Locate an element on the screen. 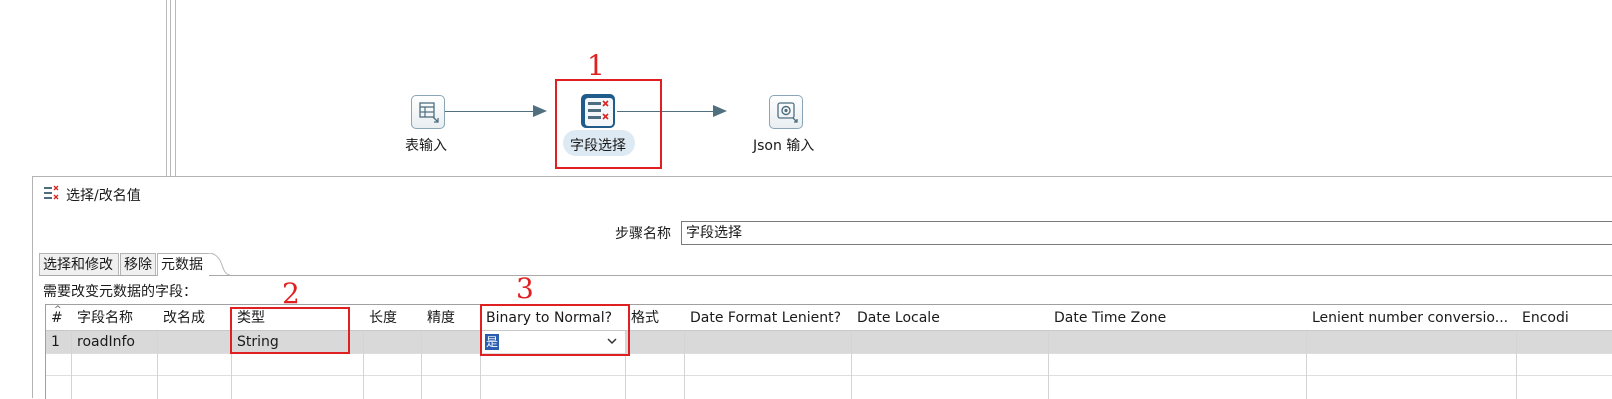 This screenshot has width=1612, height=399. hop-line is located at coordinates (491, 111).